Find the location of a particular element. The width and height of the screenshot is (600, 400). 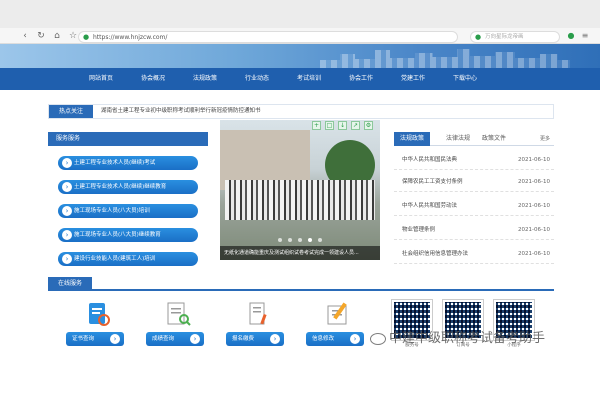

list-item: 中华人民共和国民法典 2021-06-10 is located at coordinates (474, 160).